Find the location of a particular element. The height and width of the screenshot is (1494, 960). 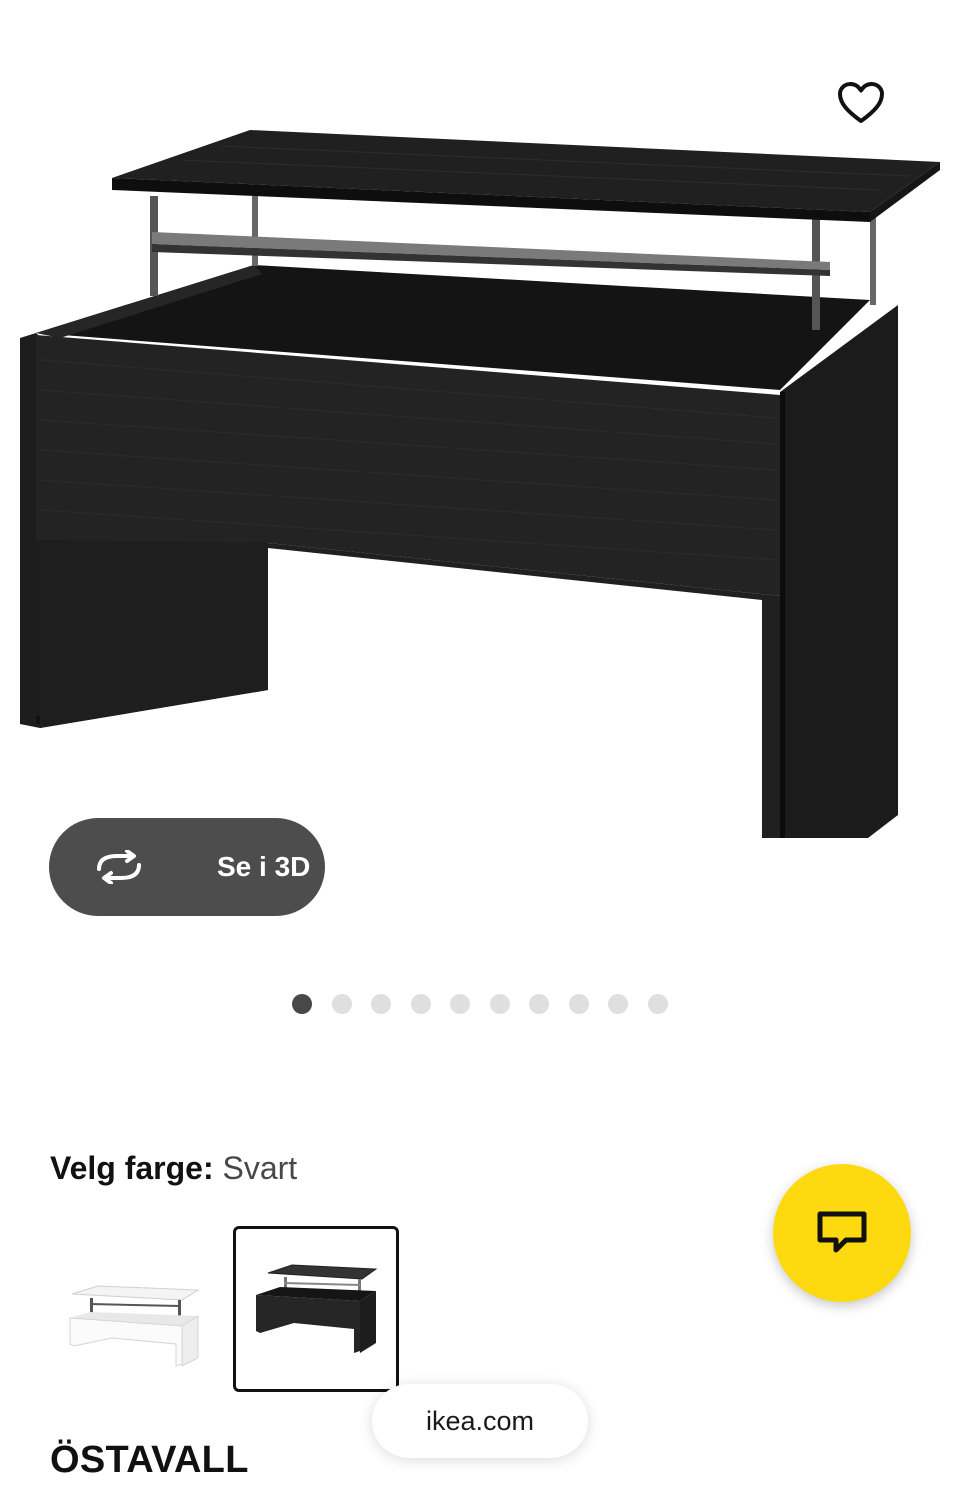

browser-url-pill: ikea.com is located at coordinates (480, 1421).